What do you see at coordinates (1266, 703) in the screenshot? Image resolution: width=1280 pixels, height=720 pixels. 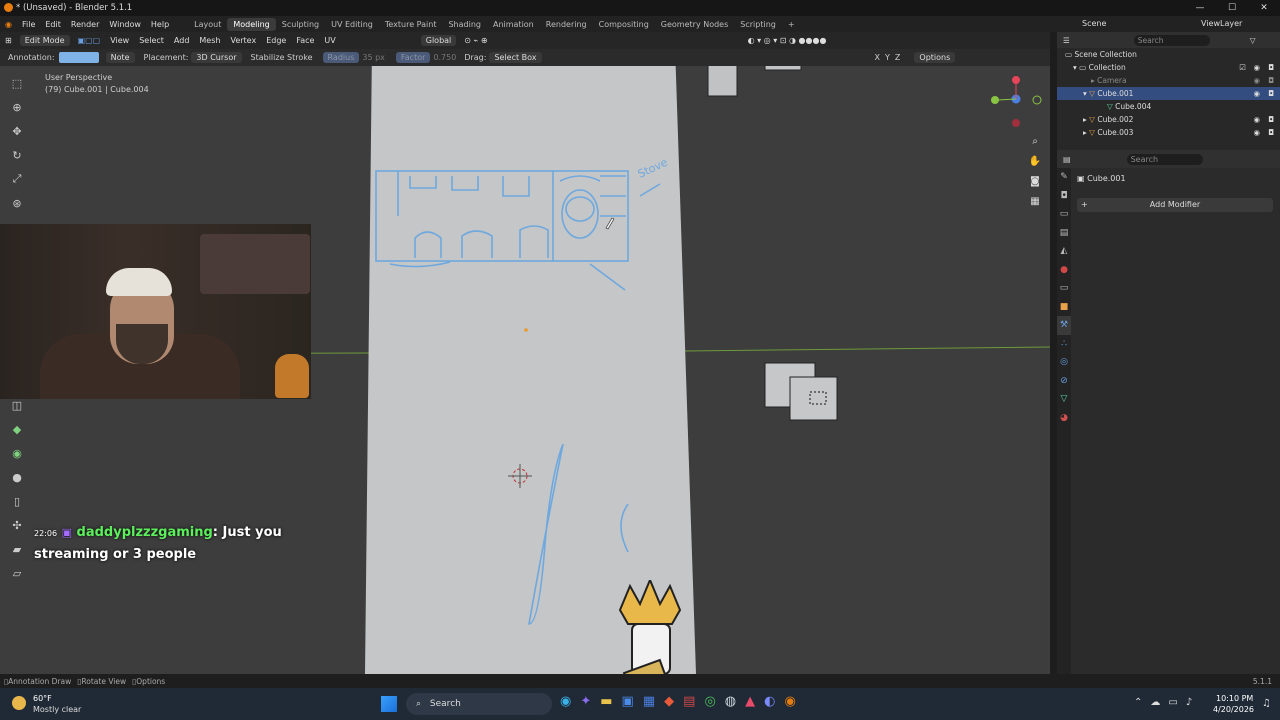 I see `notification-bell-icon: ♫` at bounding box center [1266, 703].